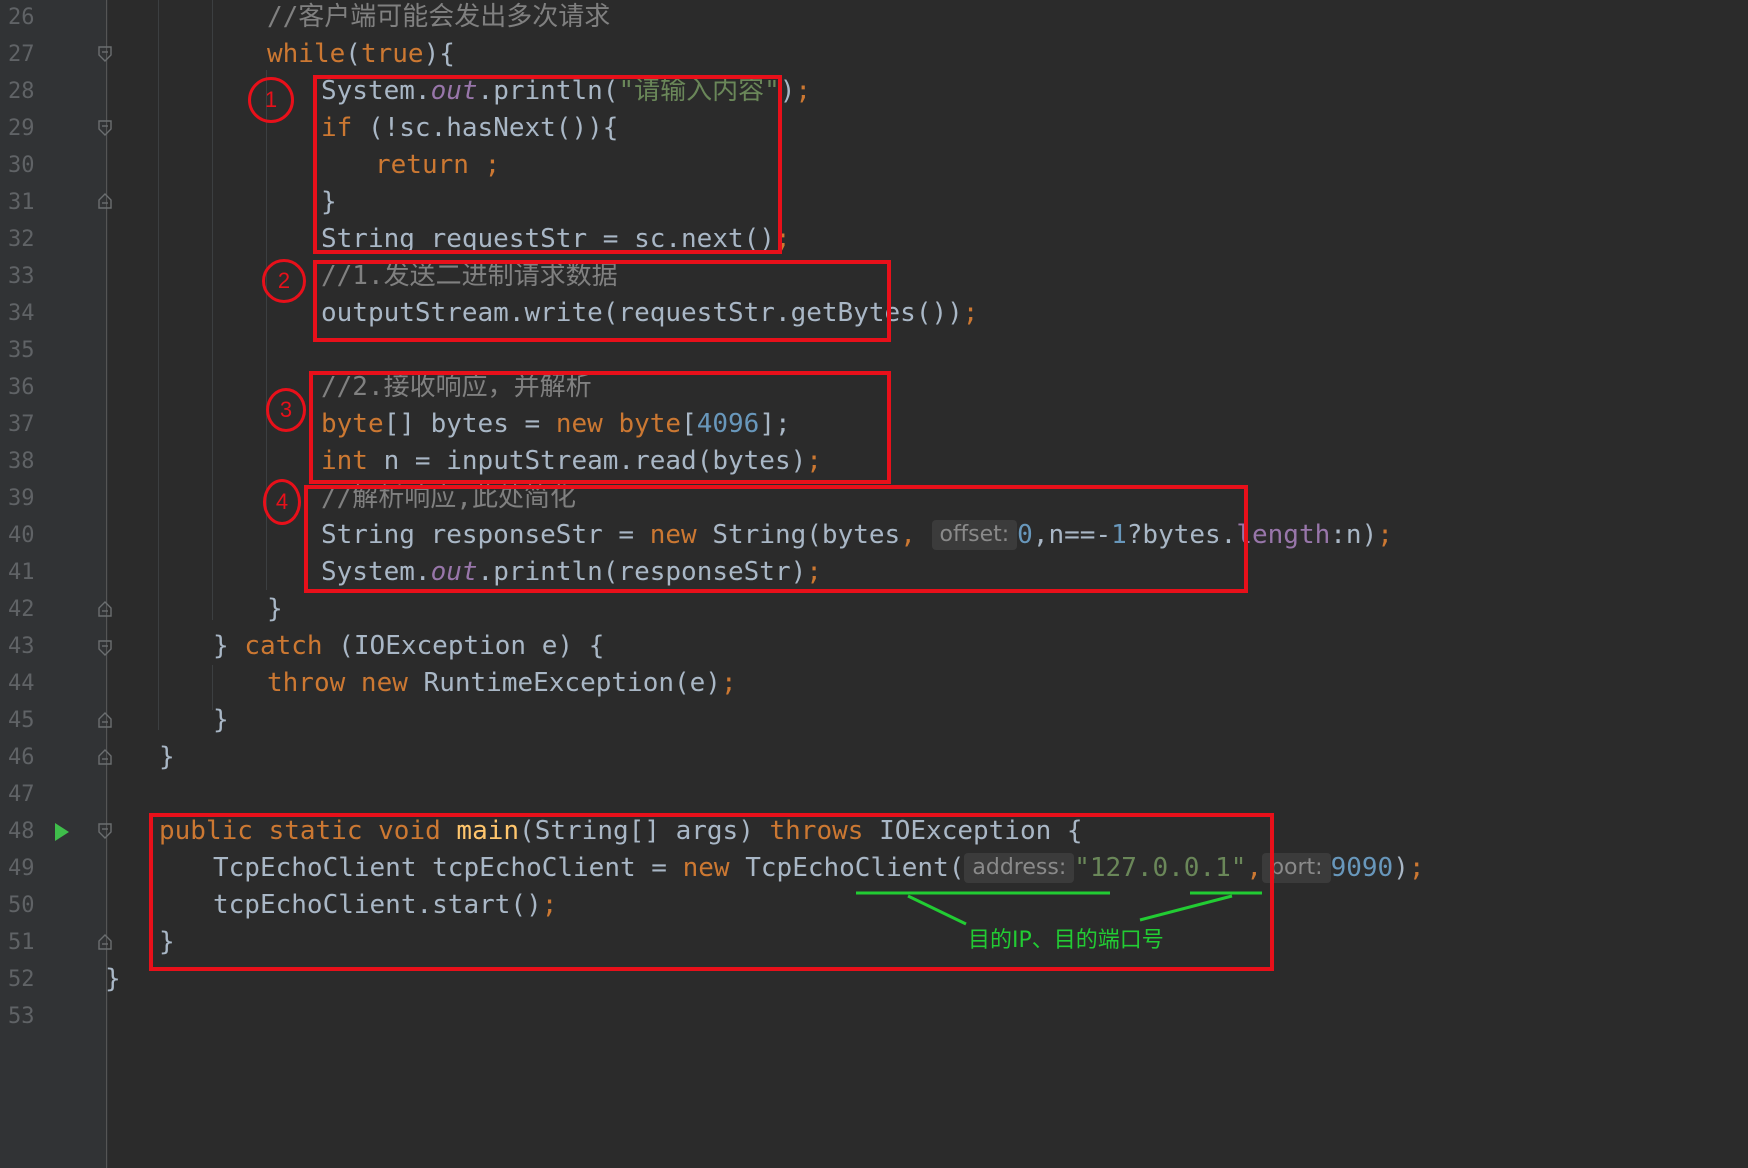  What do you see at coordinates (1059, 908) in the screenshot?
I see `green-annotation-lines` at bounding box center [1059, 908].